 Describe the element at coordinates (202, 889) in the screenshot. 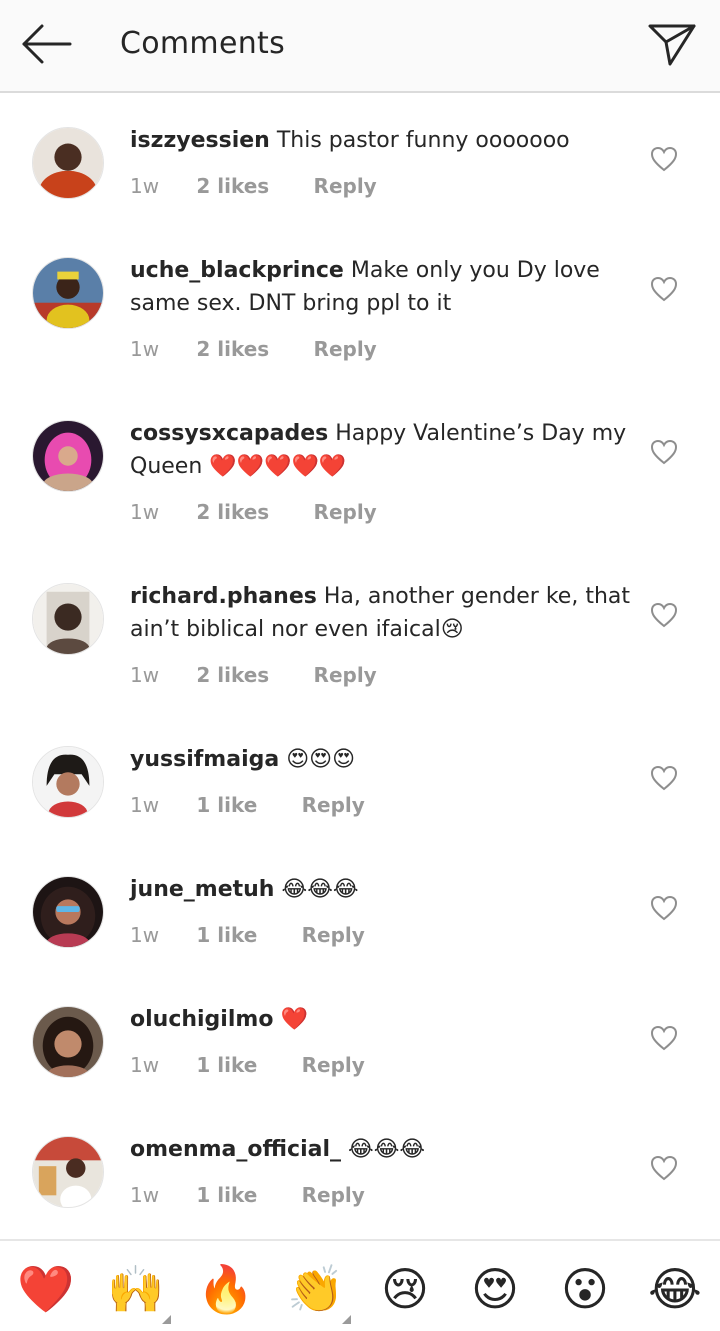

I see `comment-username: june_metuh` at that location.